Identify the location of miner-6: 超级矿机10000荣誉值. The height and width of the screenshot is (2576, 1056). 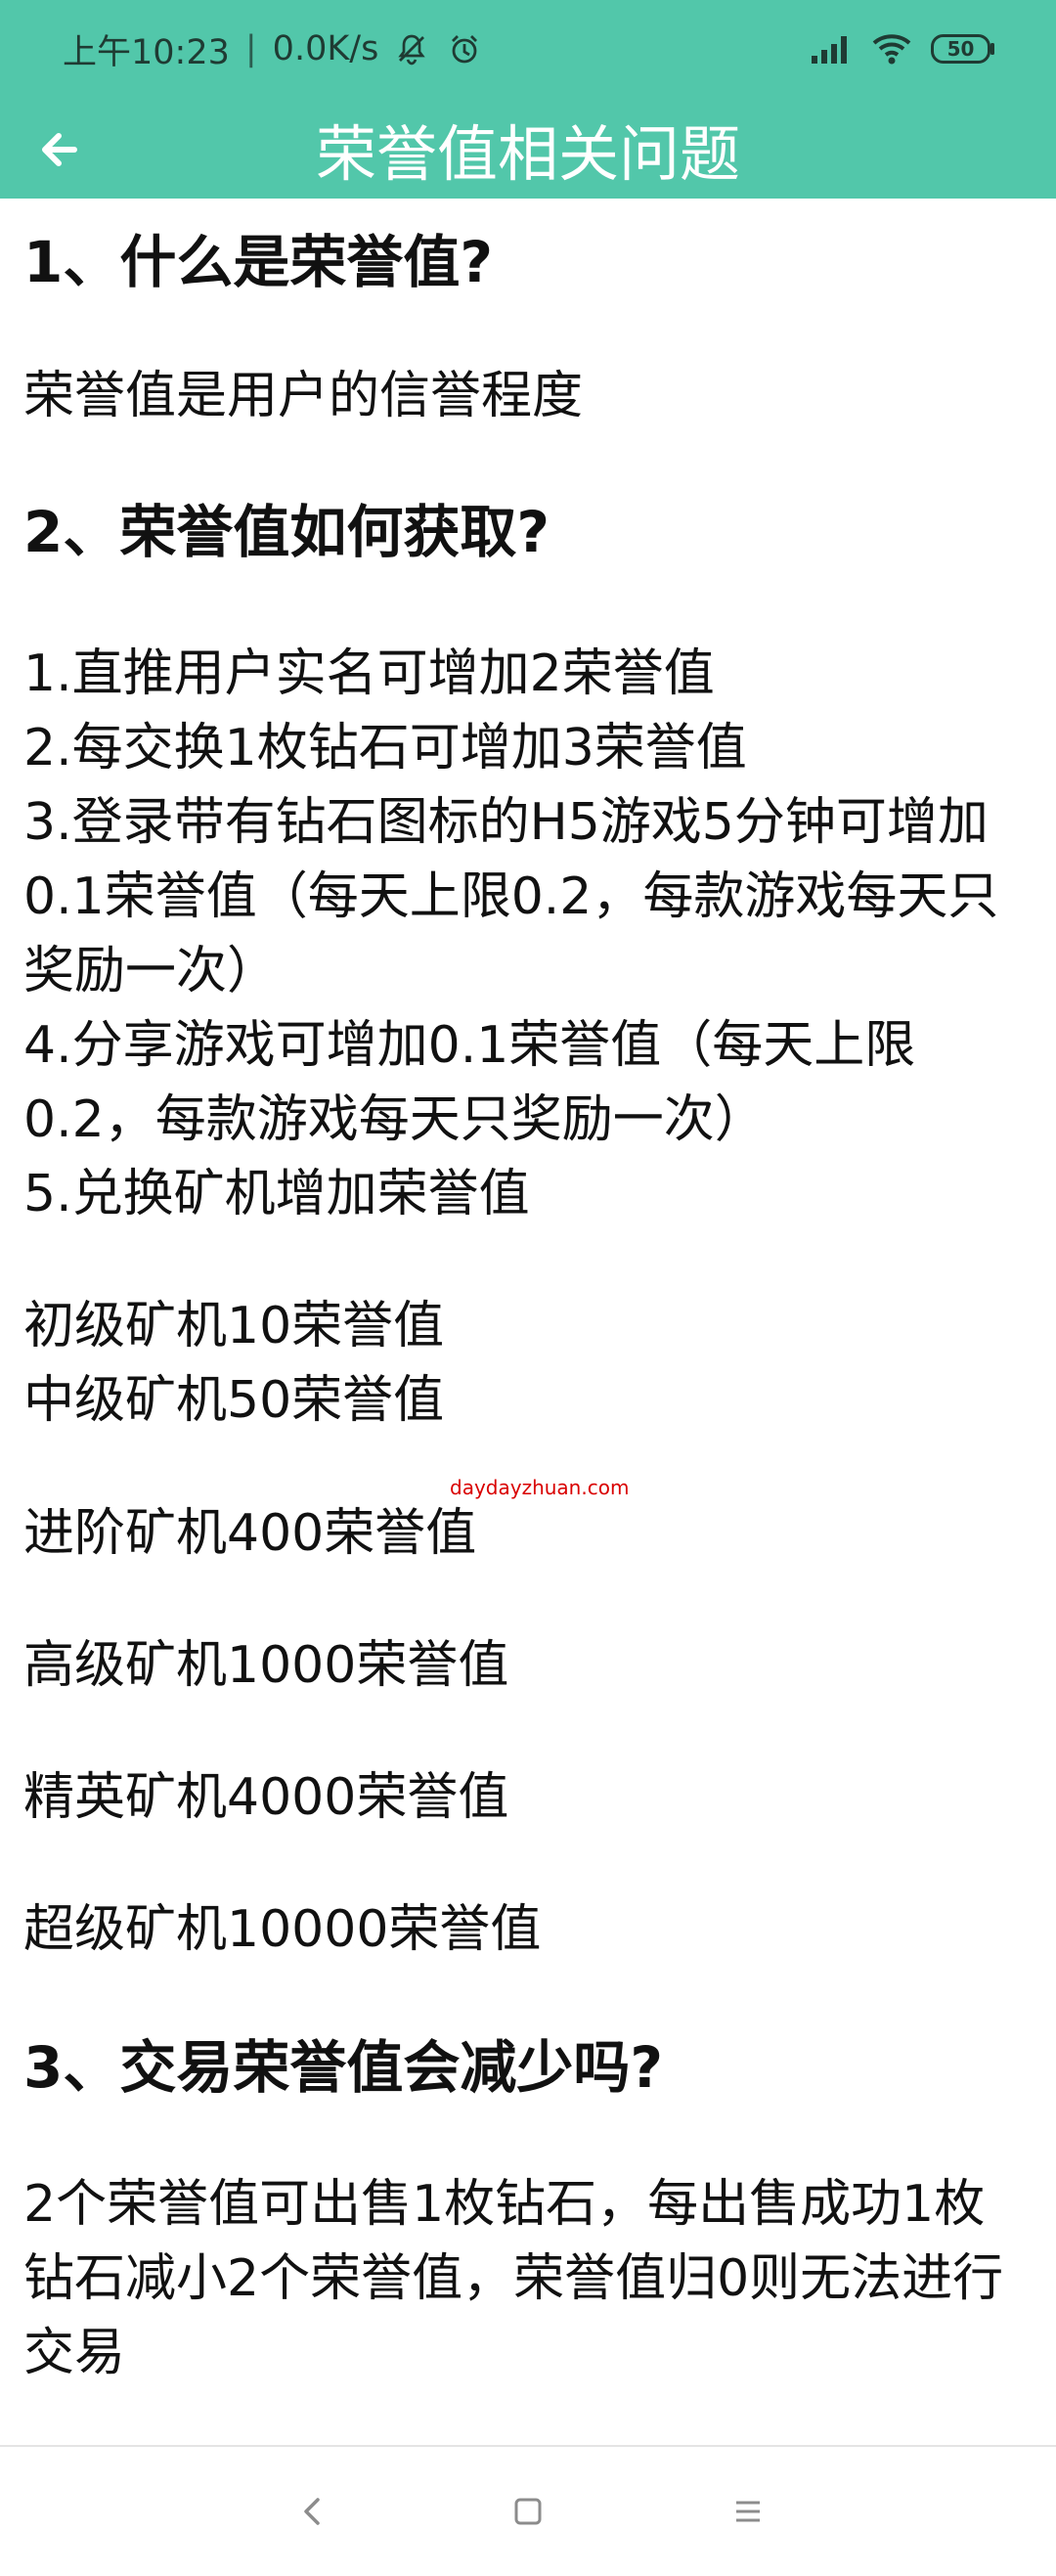
(282, 1929).